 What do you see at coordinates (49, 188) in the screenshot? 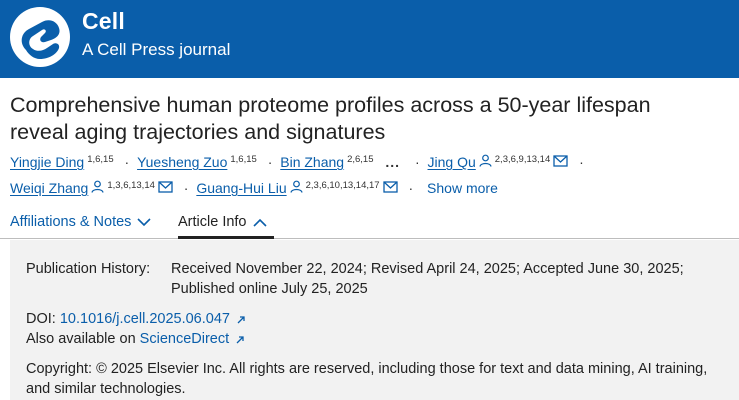
I see `author-name: Weiqi Zhang` at bounding box center [49, 188].